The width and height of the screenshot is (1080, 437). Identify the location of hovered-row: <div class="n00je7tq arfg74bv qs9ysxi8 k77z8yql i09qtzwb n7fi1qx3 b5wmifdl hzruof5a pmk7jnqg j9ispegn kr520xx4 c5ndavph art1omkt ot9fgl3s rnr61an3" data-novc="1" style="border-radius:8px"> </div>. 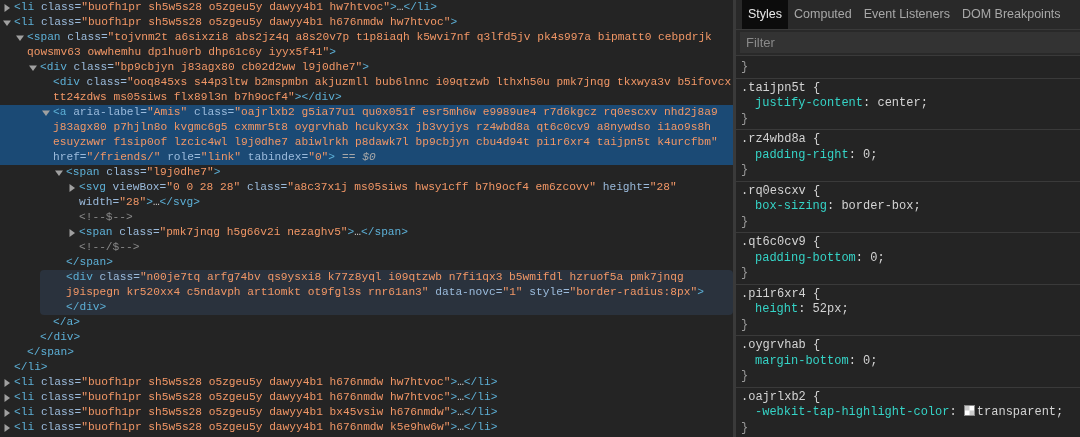
(386, 292).